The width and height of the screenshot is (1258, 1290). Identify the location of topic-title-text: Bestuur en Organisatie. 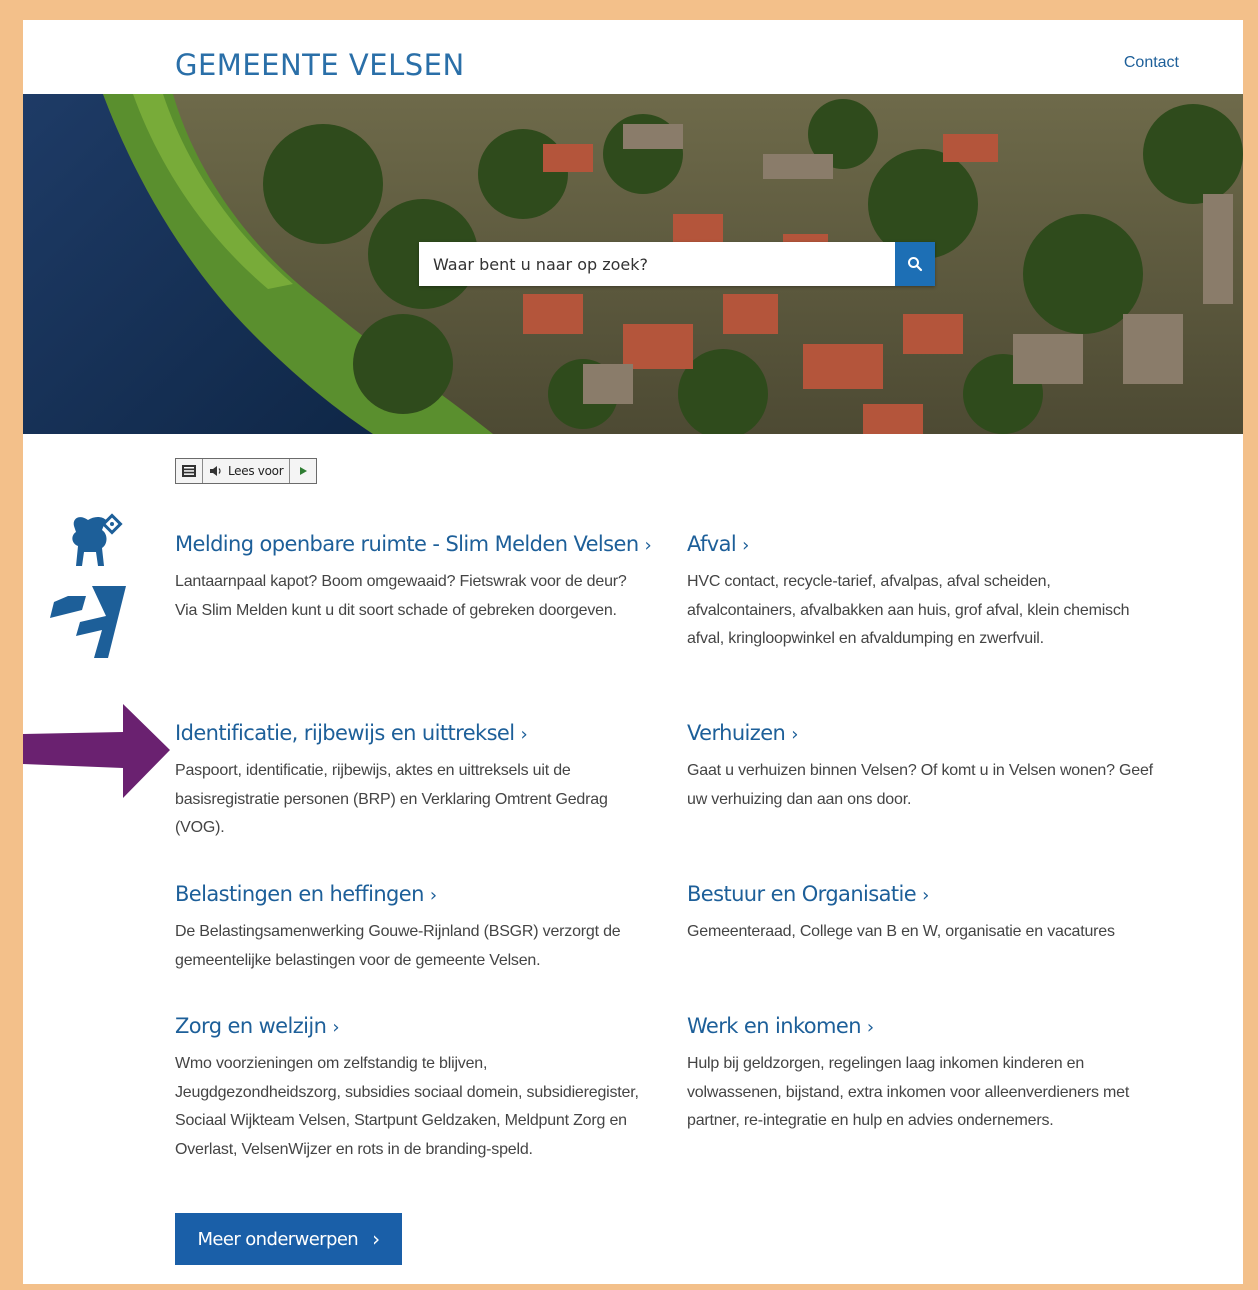
(802, 894).